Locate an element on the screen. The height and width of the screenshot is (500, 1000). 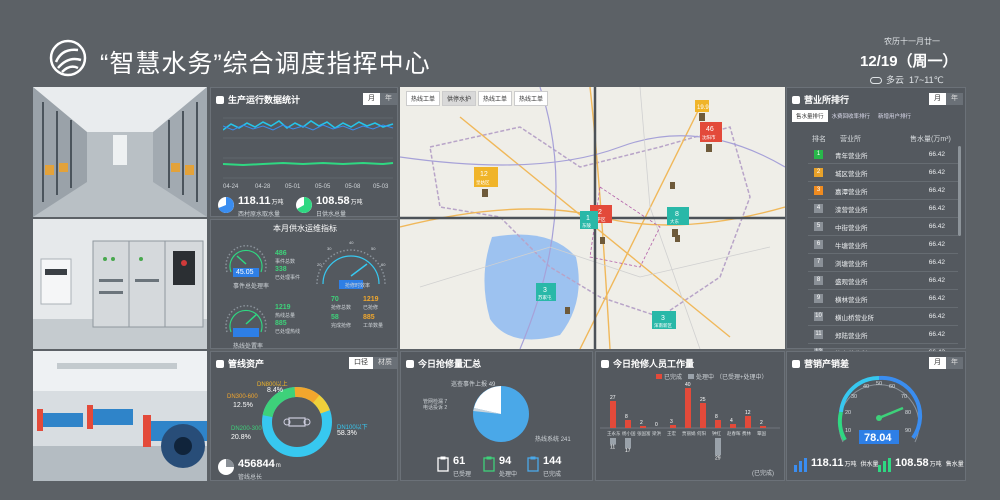
ranking-row: 4 滦营营业所 66.42 is located at coordinates (883, 209).